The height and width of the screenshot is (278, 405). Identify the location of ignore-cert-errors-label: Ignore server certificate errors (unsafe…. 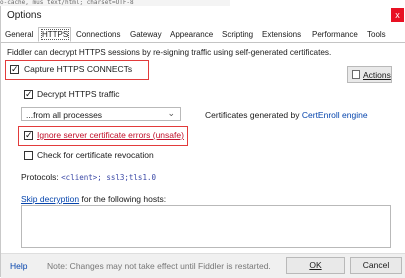
(110, 135).